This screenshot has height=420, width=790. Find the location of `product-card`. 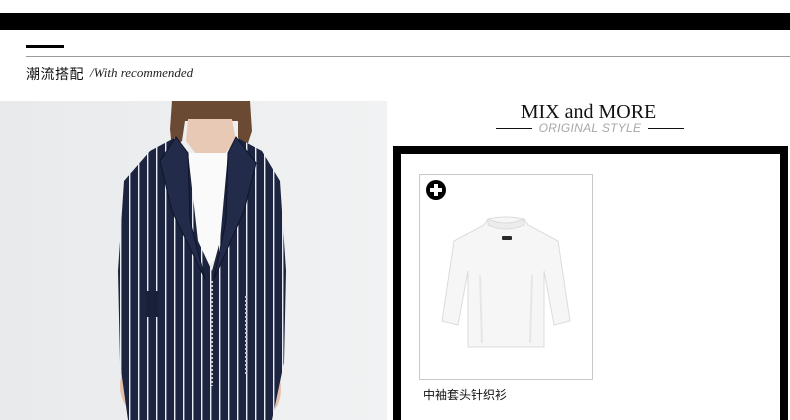

product-card is located at coordinates (506, 277).